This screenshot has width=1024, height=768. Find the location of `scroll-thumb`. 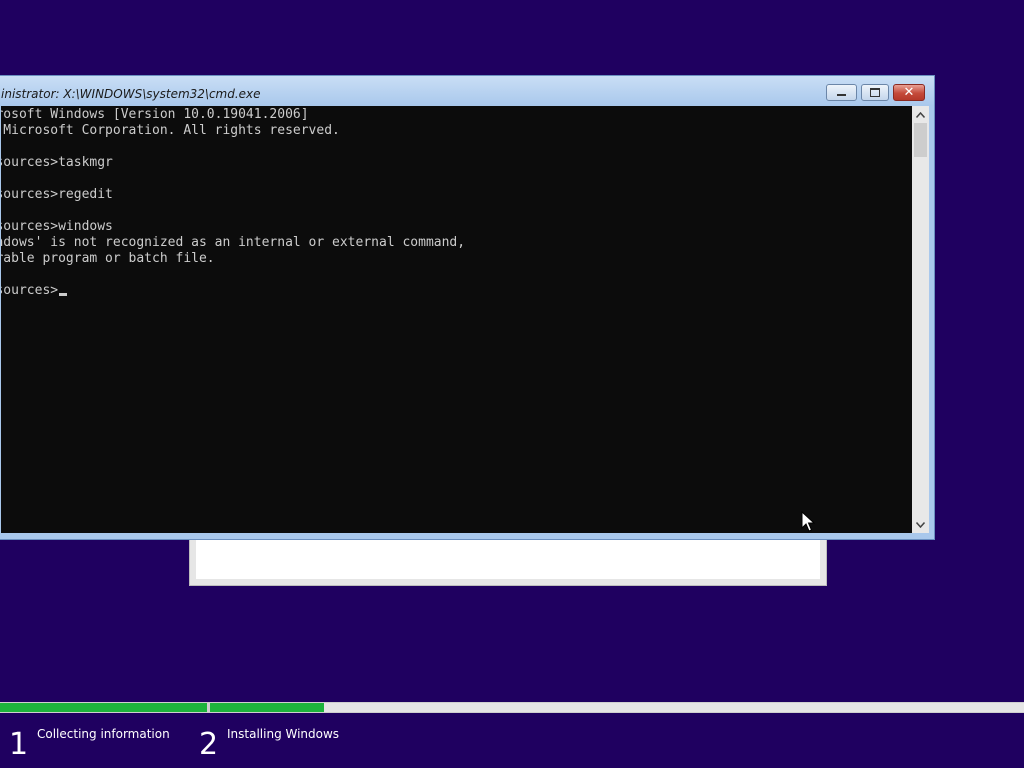

scroll-thumb is located at coordinates (920, 140).